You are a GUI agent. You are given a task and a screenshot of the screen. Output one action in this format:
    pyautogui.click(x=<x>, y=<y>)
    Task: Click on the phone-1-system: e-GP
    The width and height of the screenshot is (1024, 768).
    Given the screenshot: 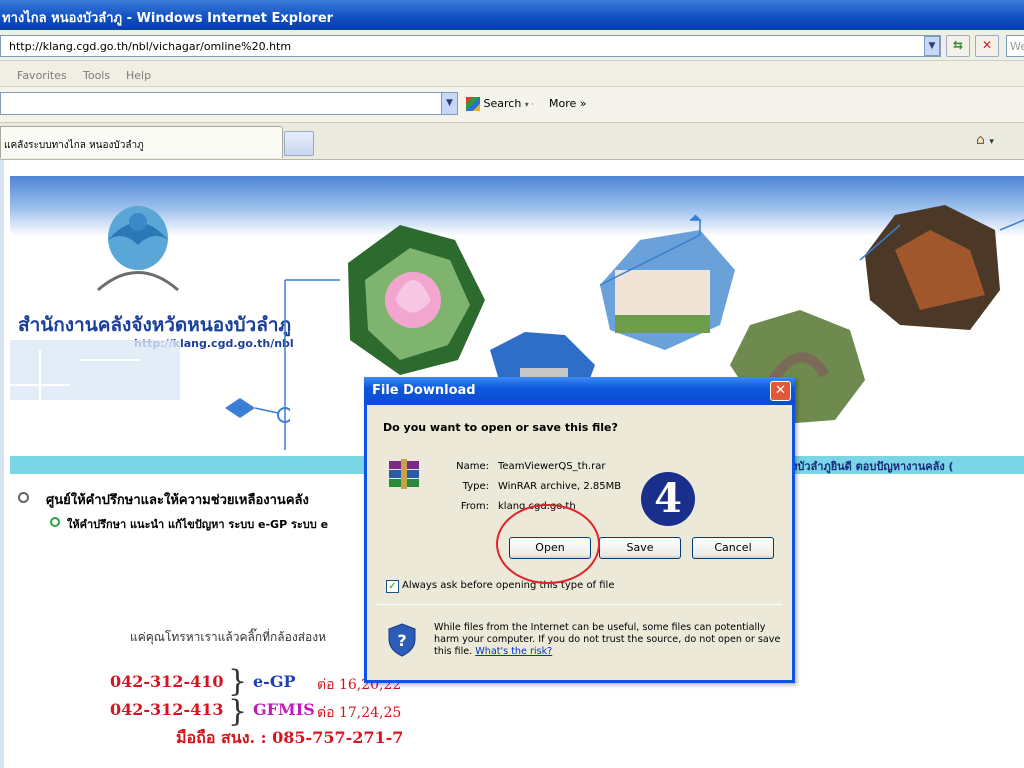 What is the action you would take?
    pyautogui.click(x=274, y=681)
    